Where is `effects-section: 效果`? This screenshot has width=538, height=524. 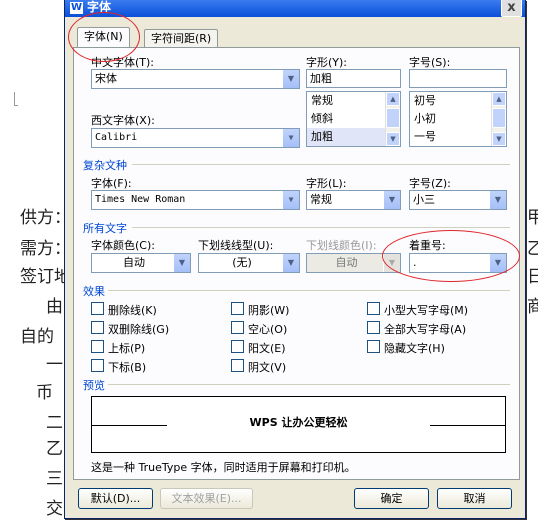 effects-section: 效果 is located at coordinates (94, 291).